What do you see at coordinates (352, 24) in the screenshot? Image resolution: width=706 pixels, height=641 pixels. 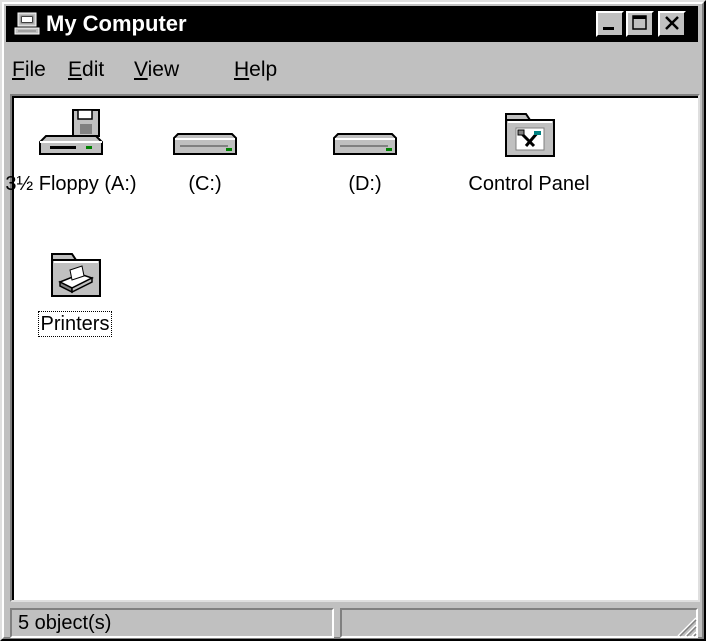 I see `title-bar: My Computer` at bounding box center [352, 24].